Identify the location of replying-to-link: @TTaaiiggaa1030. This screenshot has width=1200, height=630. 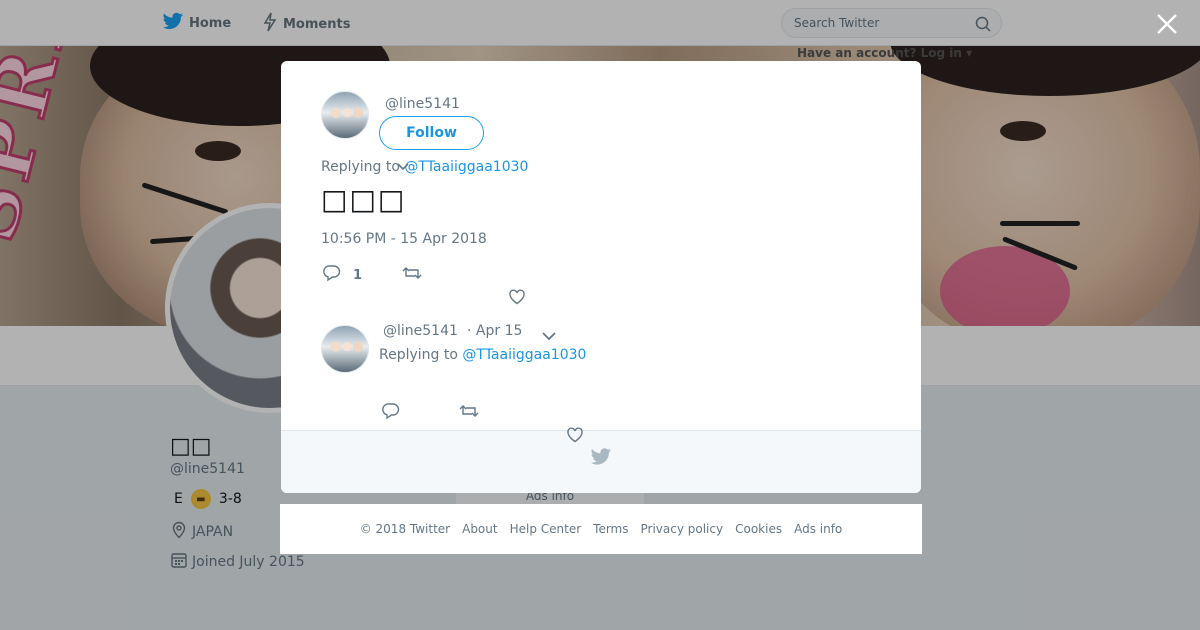
(466, 167).